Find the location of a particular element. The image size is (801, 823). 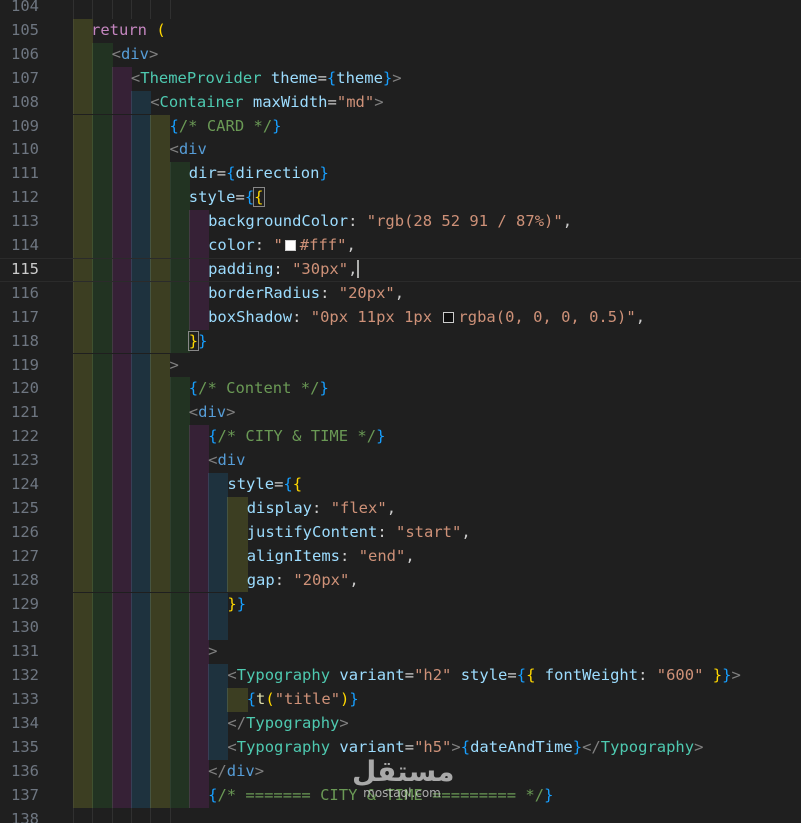

code-line-116: 116 borderRadius: "20px", is located at coordinates (400, 293).